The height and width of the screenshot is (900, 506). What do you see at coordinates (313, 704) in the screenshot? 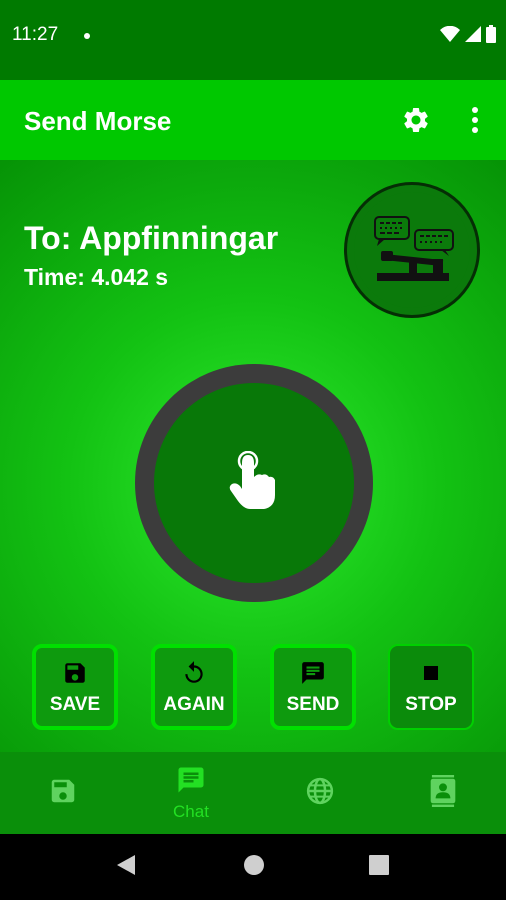
I see `send-button-label: SEND` at bounding box center [313, 704].